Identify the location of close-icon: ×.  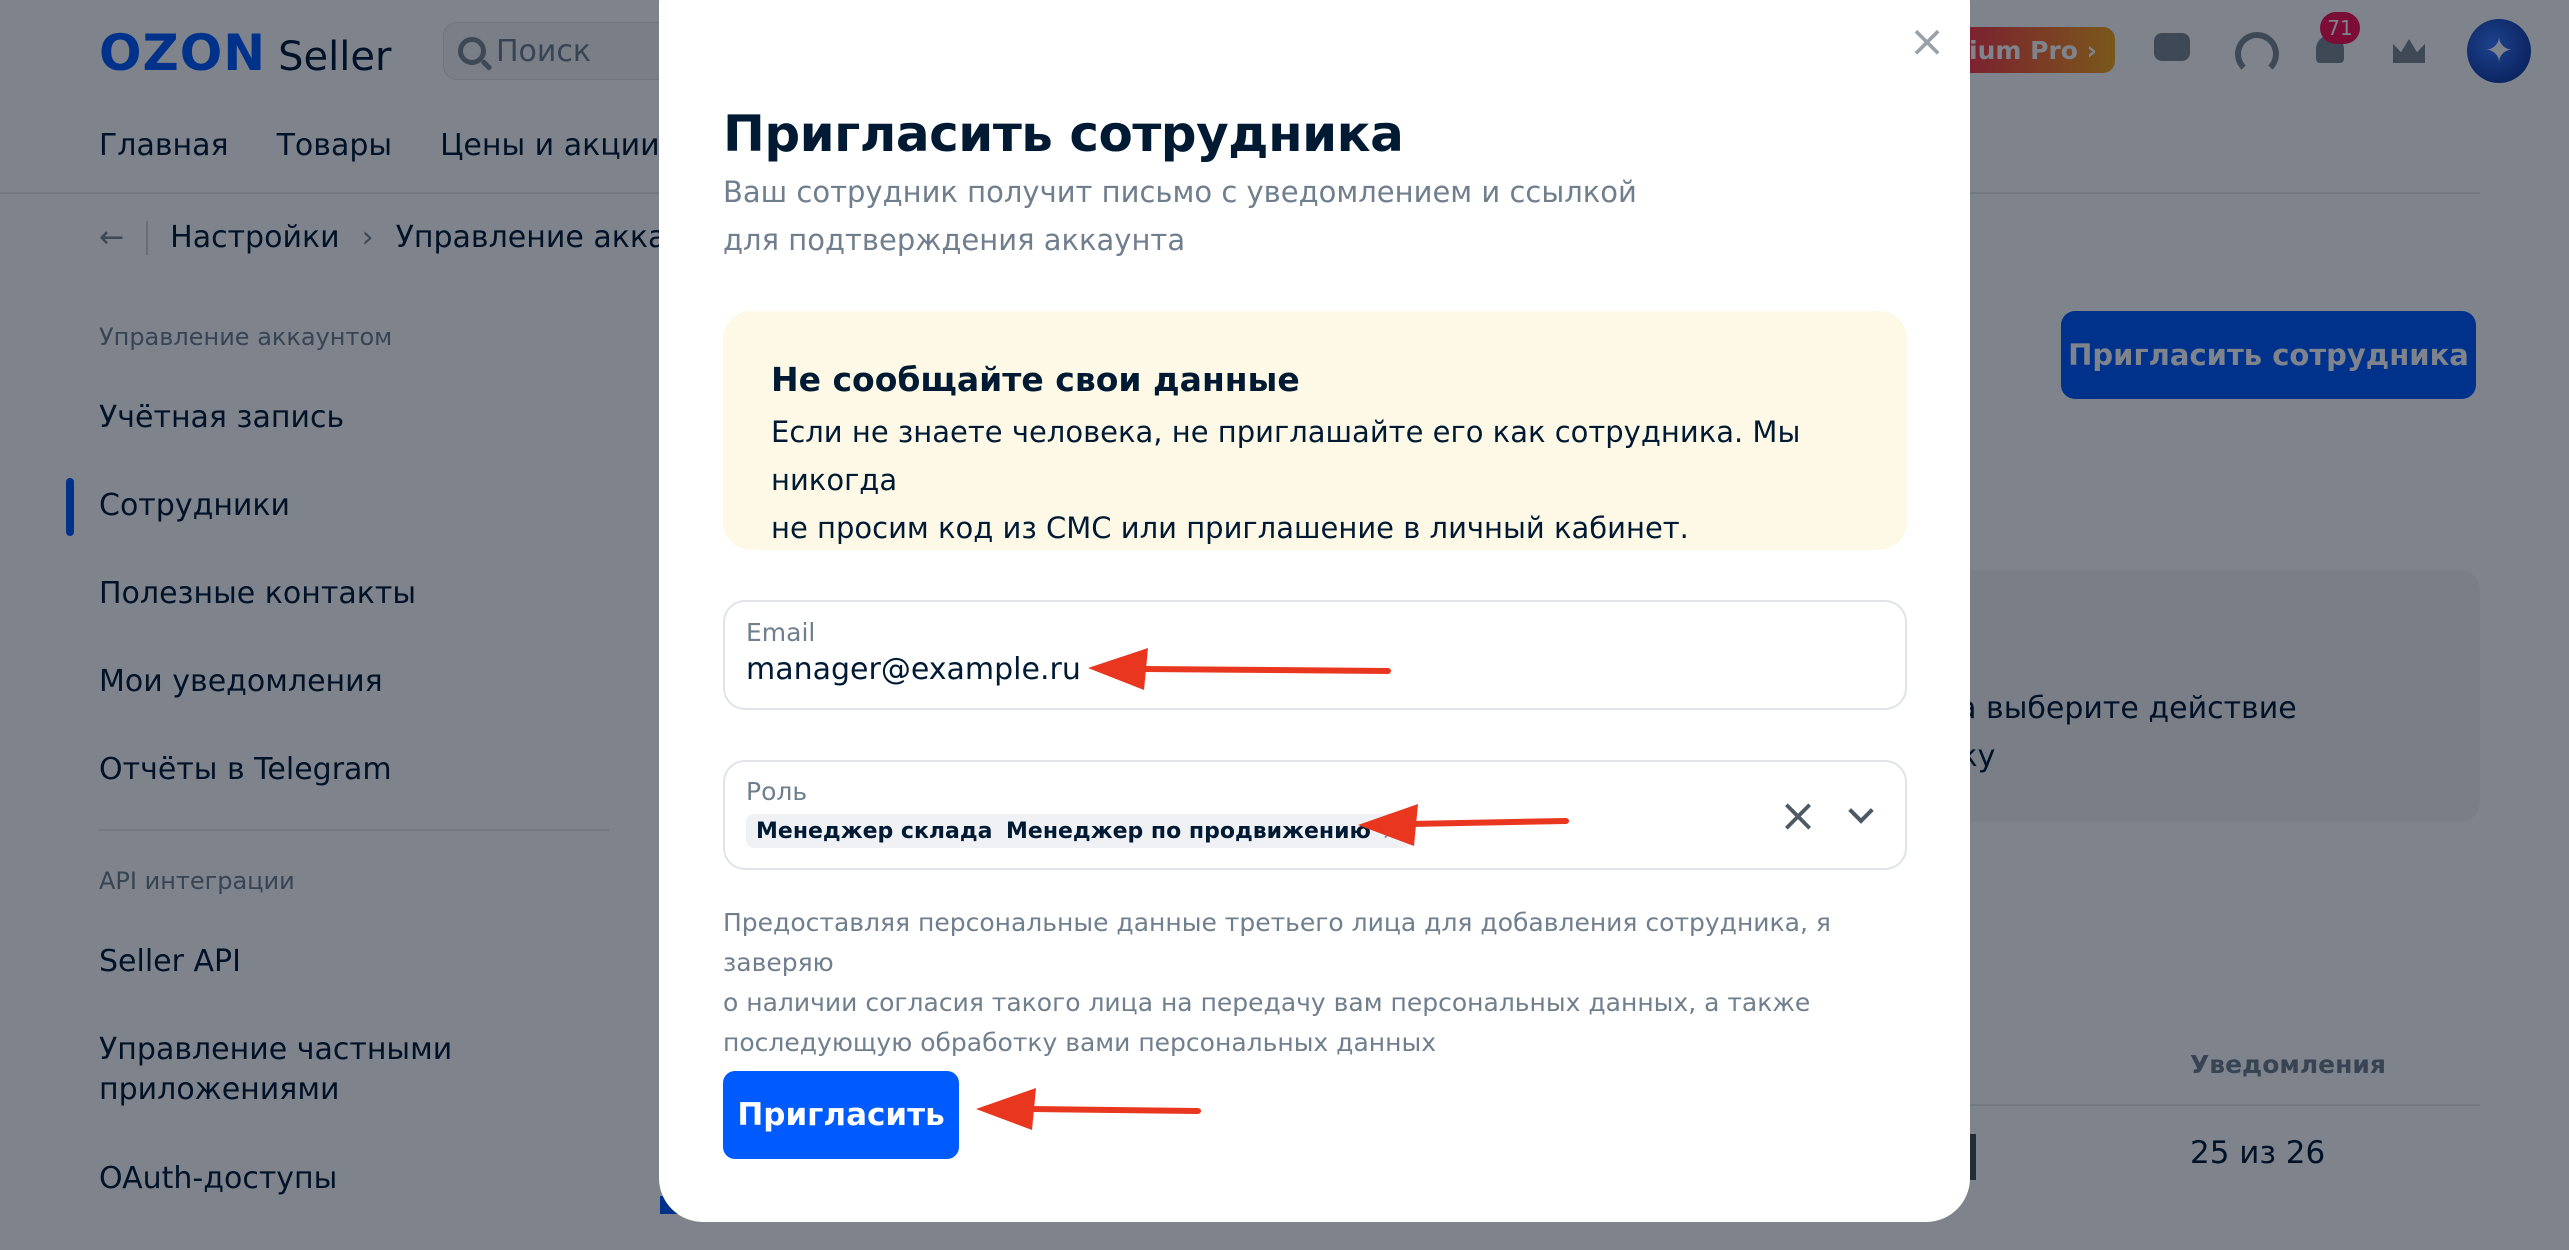
(1927, 42).